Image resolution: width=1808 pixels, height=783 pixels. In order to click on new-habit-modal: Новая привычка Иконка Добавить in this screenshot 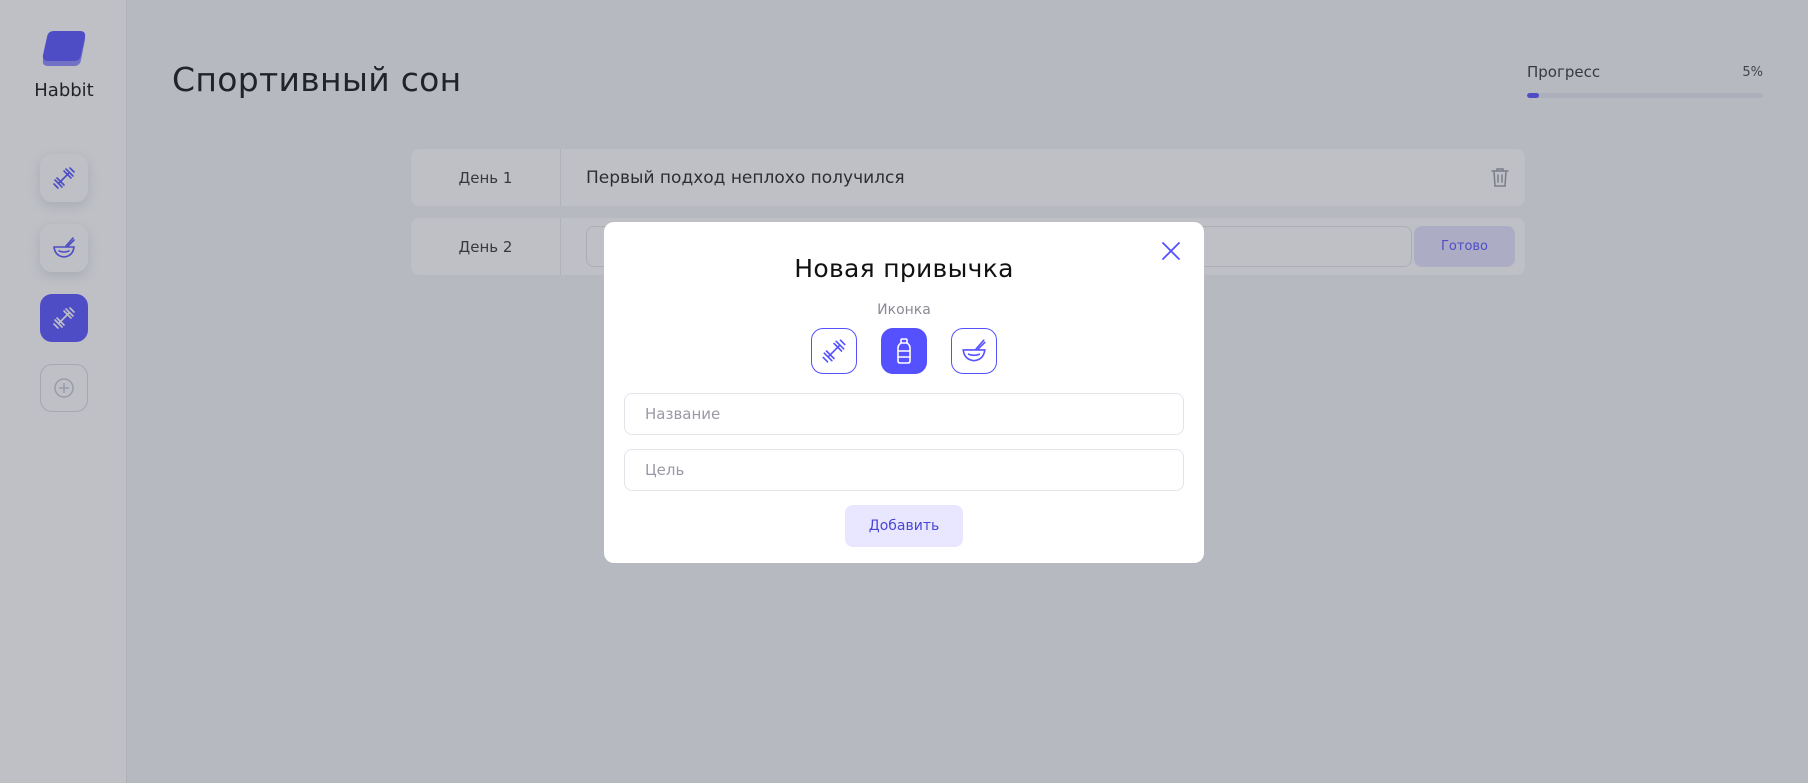, I will do `click(904, 392)`.